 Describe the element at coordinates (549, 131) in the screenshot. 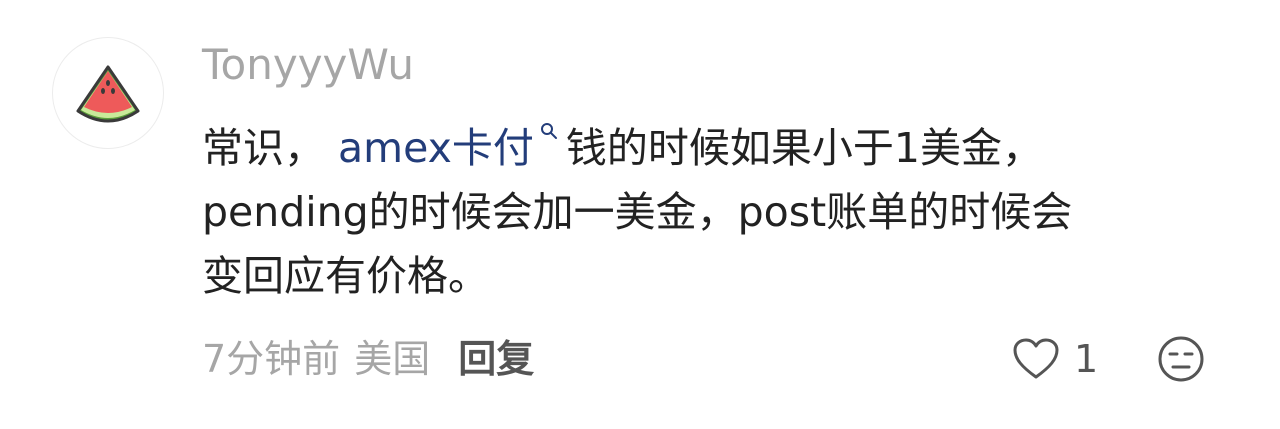

I see `search-icon` at that location.